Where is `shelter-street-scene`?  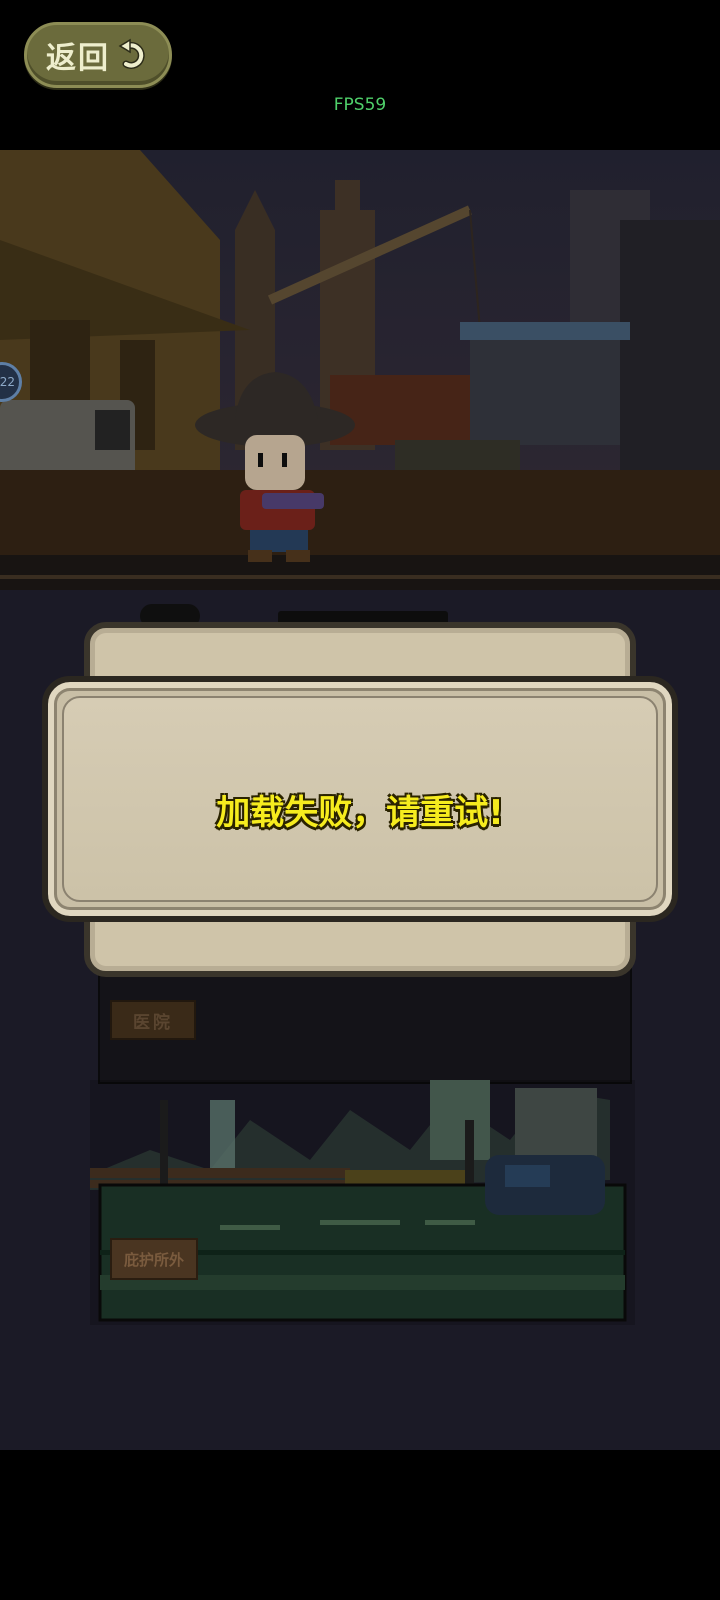
shelter-street-scene is located at coordinates (362, 1202).